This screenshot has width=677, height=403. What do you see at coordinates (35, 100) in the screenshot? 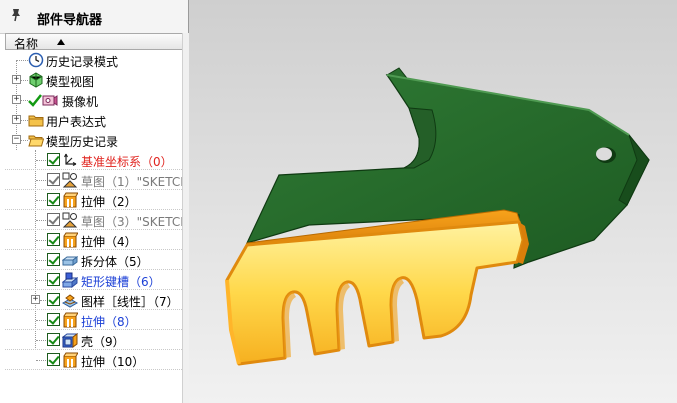
I see `check-mark-icon` at bounding box center [35, 100].